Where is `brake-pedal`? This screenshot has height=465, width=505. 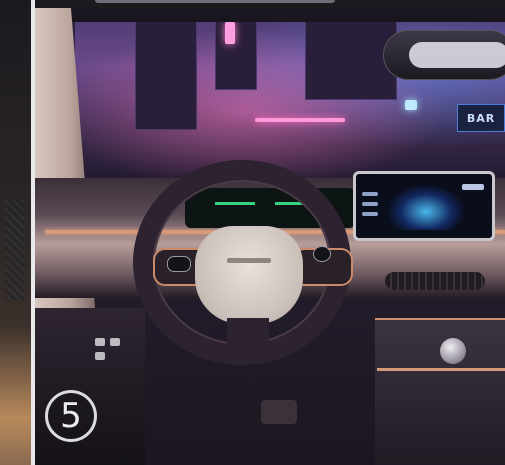
brake-pedal is located at coordinates (279, 412).